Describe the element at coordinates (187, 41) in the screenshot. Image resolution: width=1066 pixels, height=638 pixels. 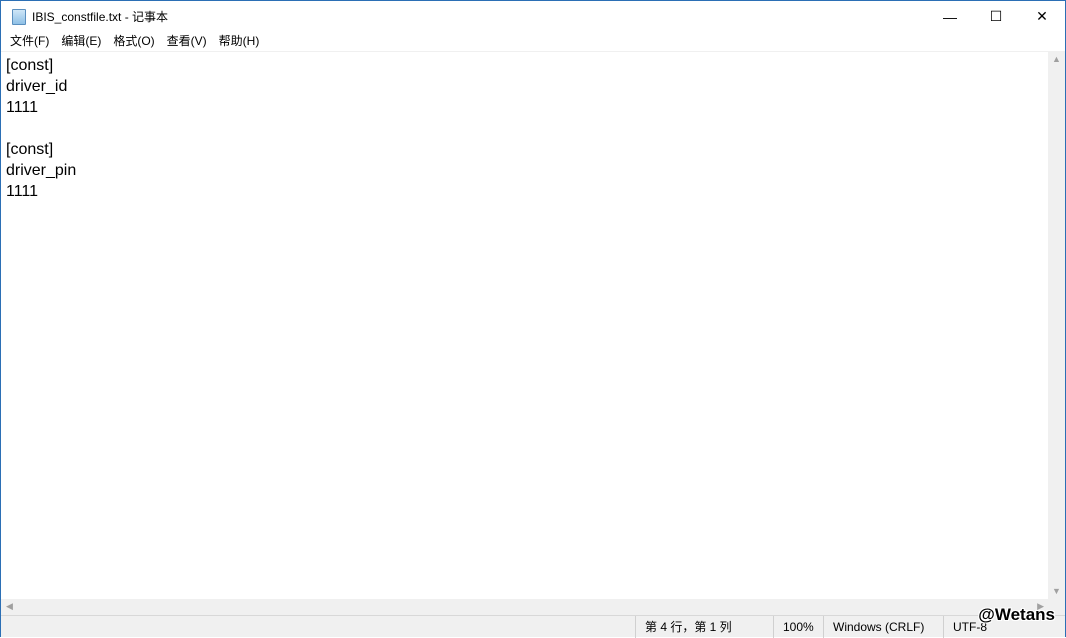
I see `menu-view: 查看(V)` at that location.